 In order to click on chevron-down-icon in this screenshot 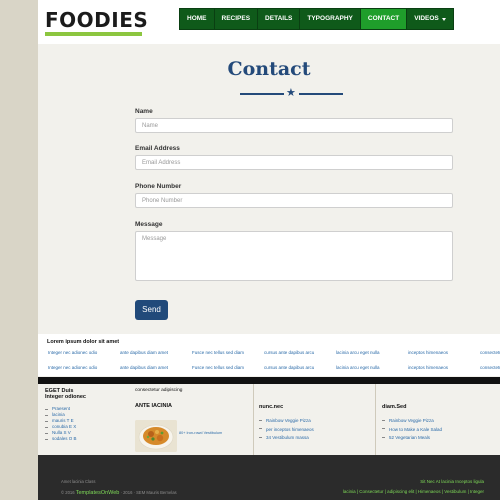, I will do `click(443, 19)`.